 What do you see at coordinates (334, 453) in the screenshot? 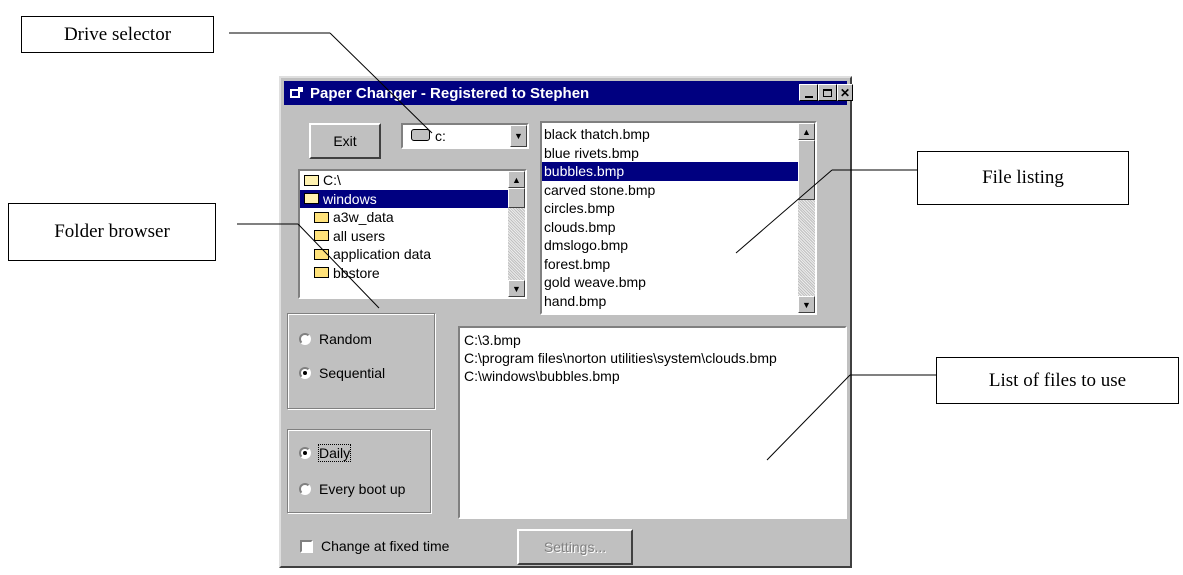
I see `daily-label: Daily` at bounding box center [334, 453].